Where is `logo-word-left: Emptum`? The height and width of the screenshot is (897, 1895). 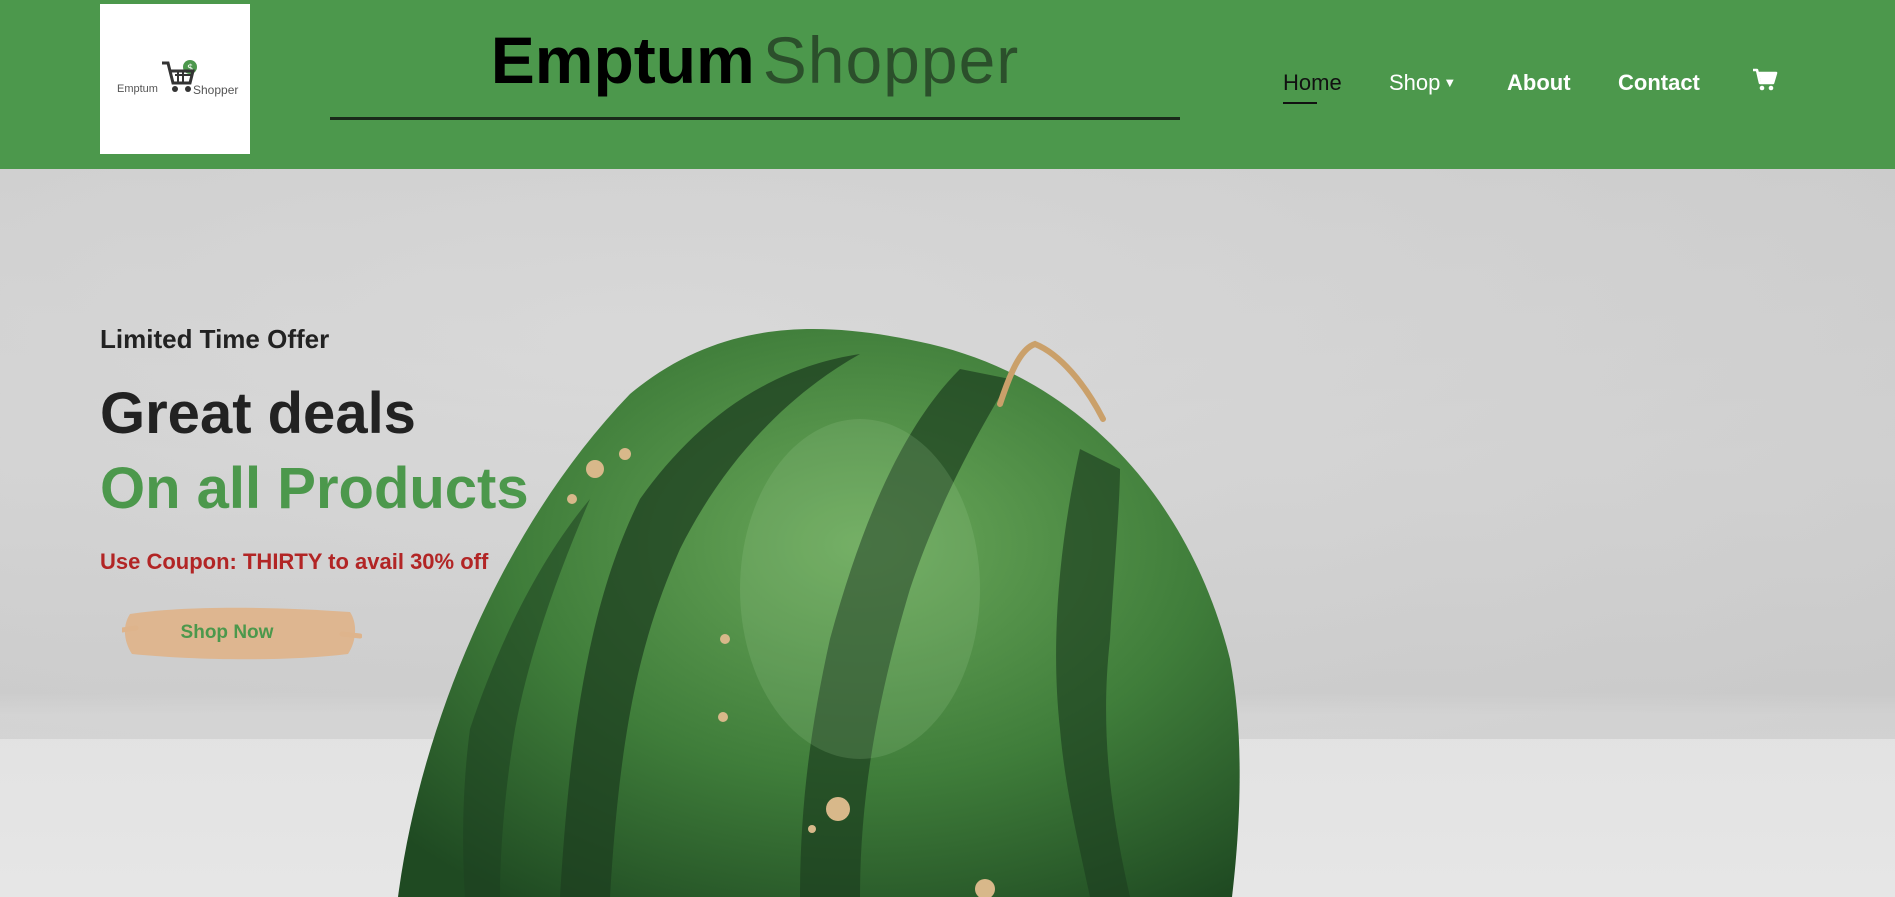
logo-word-left: Emptum is located at coordinates (137, 89).